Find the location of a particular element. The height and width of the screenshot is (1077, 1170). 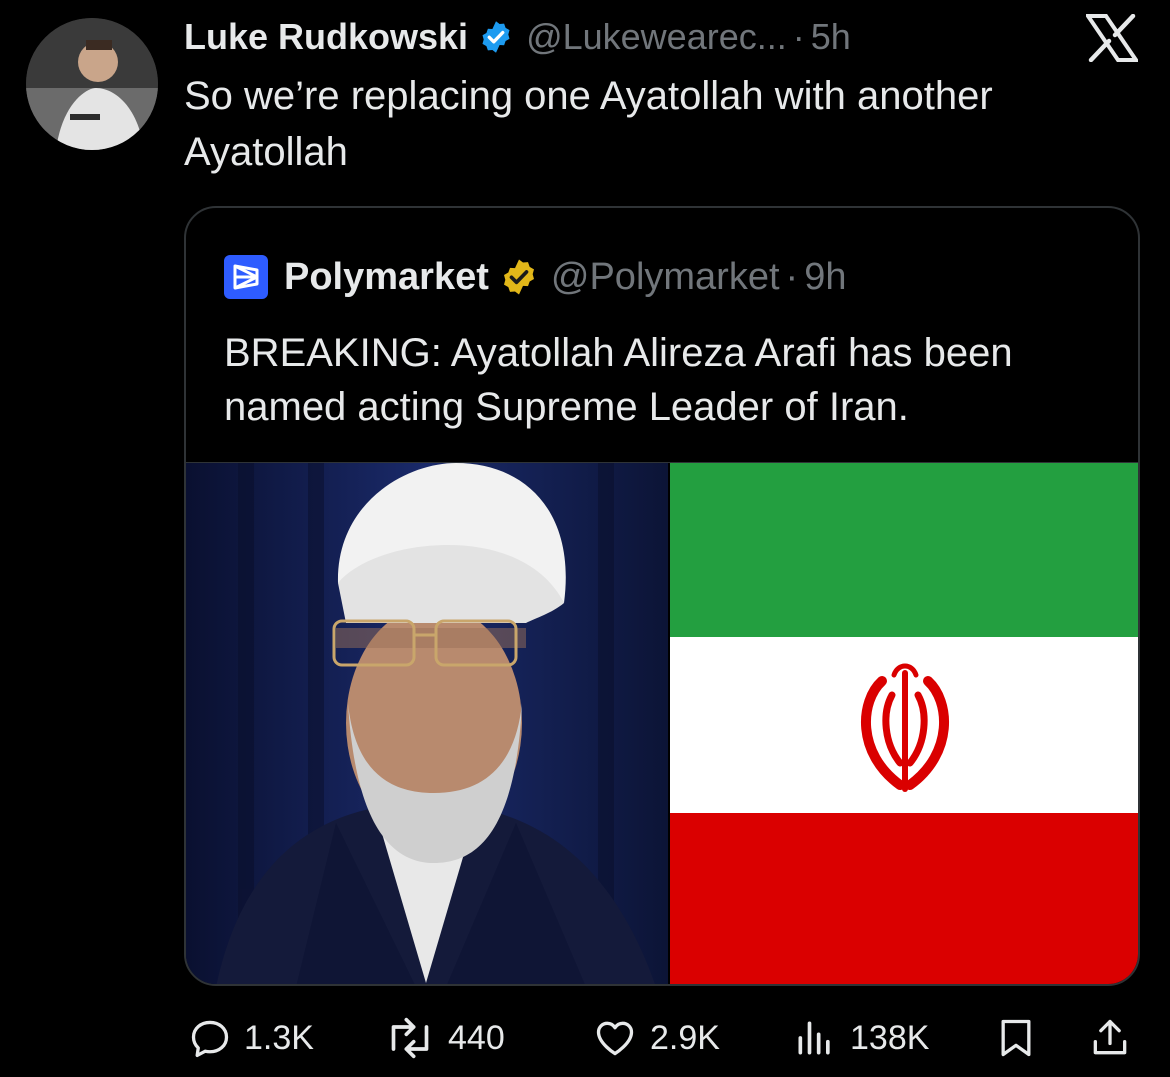

polymarket-logo-icon is located at coordinates (246, 277).